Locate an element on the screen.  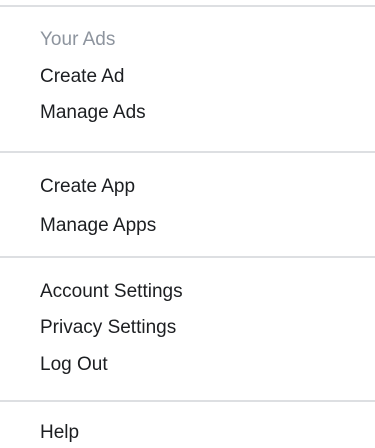
menu-item-create-app: Create App is located at coordinates (202, 187).